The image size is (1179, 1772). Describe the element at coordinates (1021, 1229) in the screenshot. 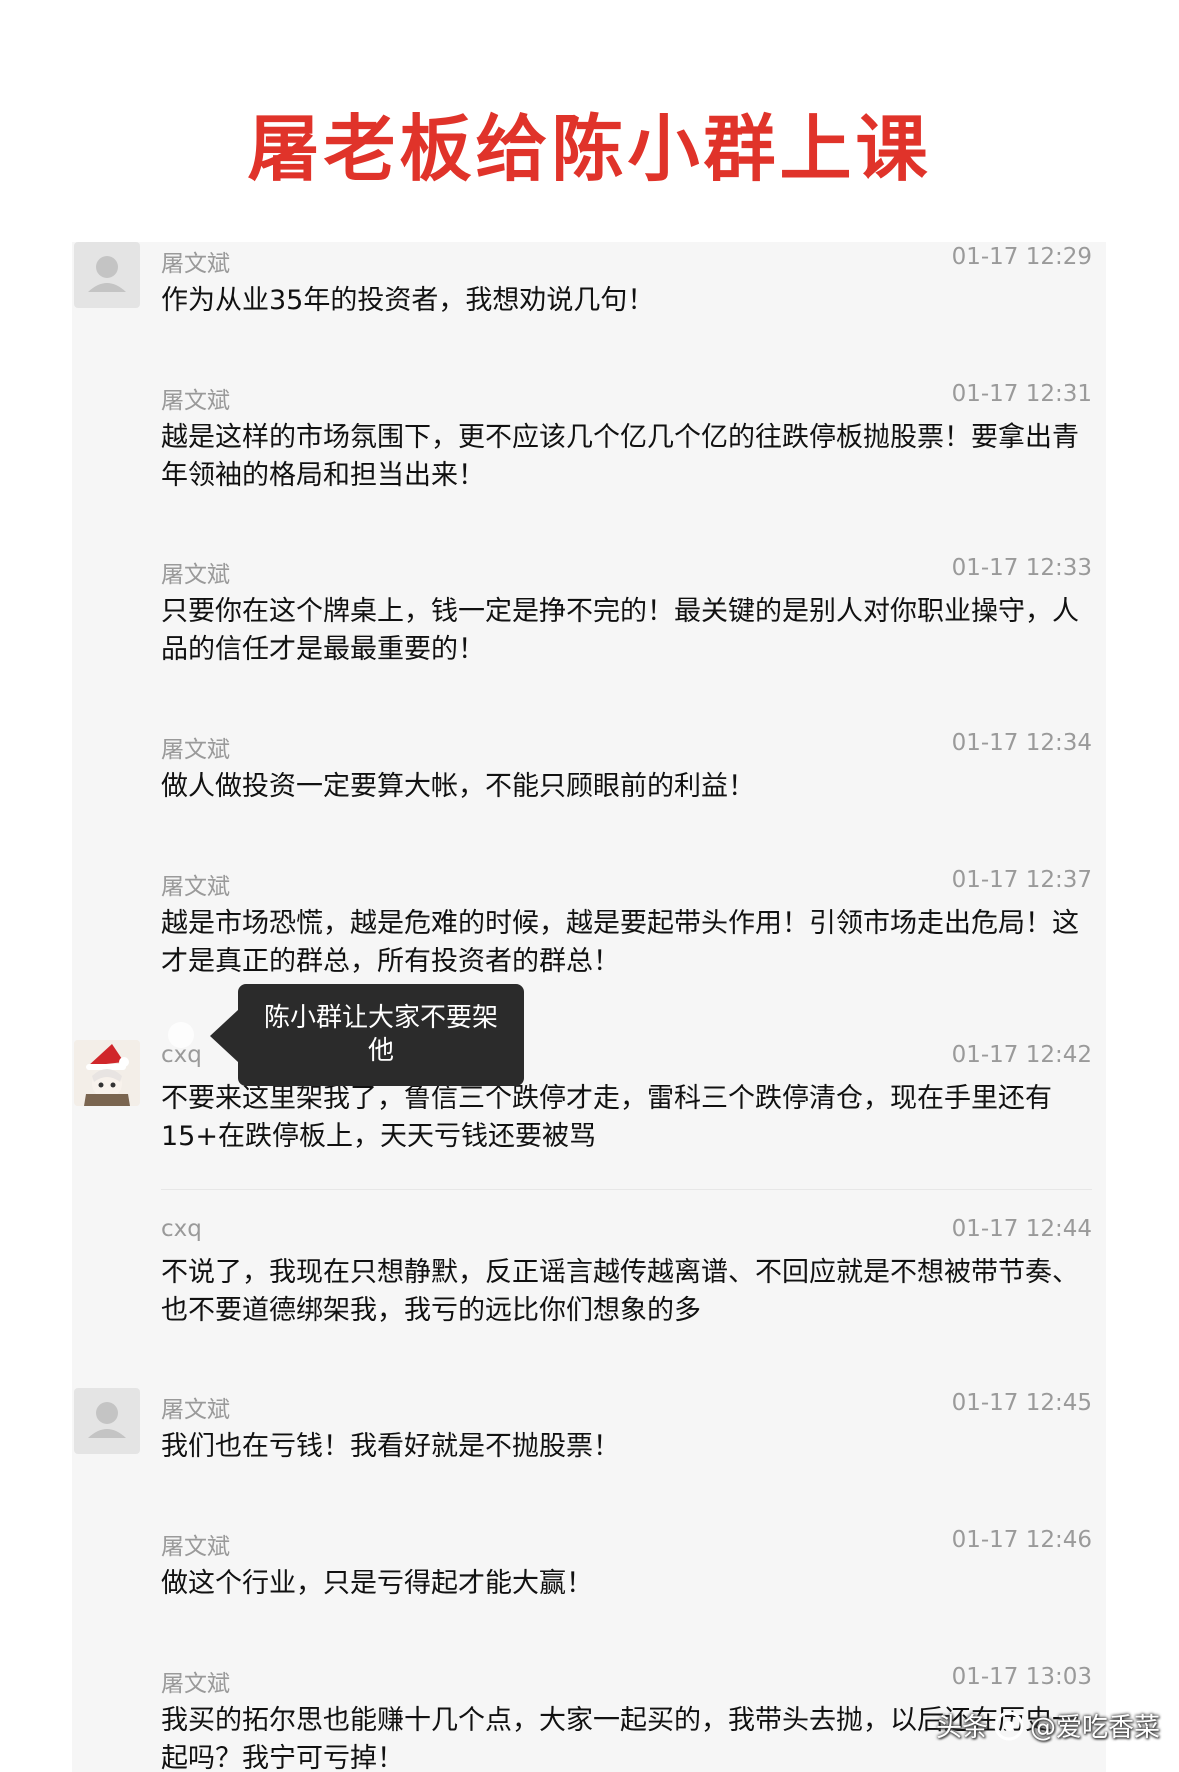

I see `comment-time: 01-17 12:44` at that location.